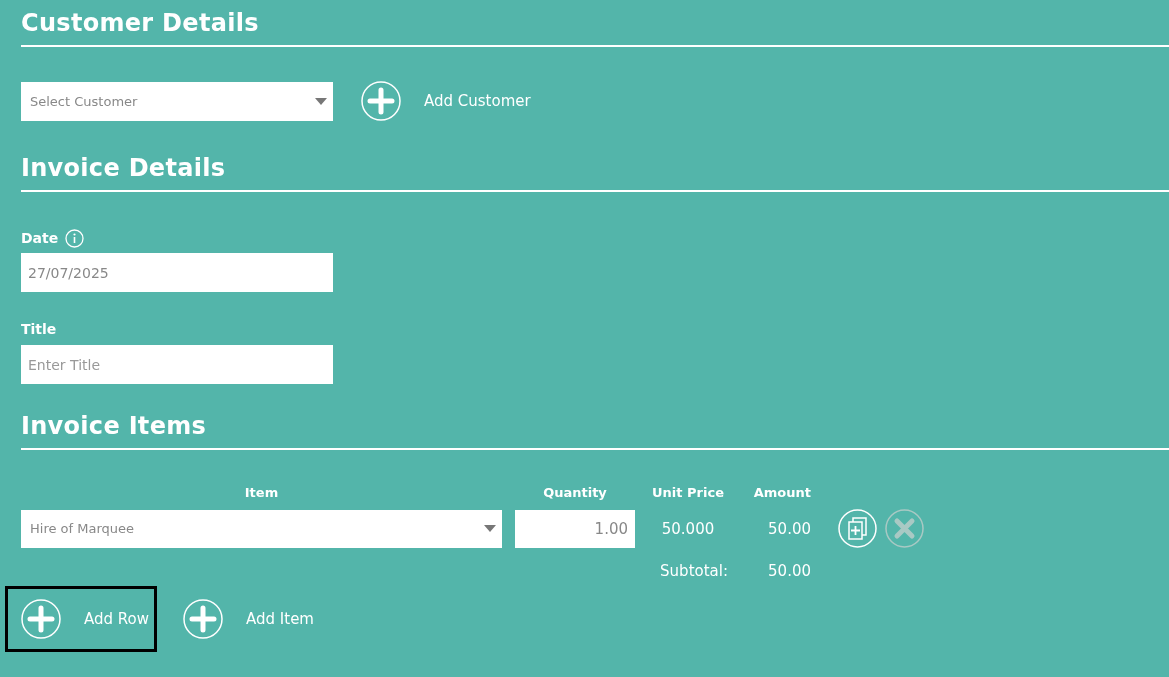  I want to click on copy-add-icon, so click(857, 528).